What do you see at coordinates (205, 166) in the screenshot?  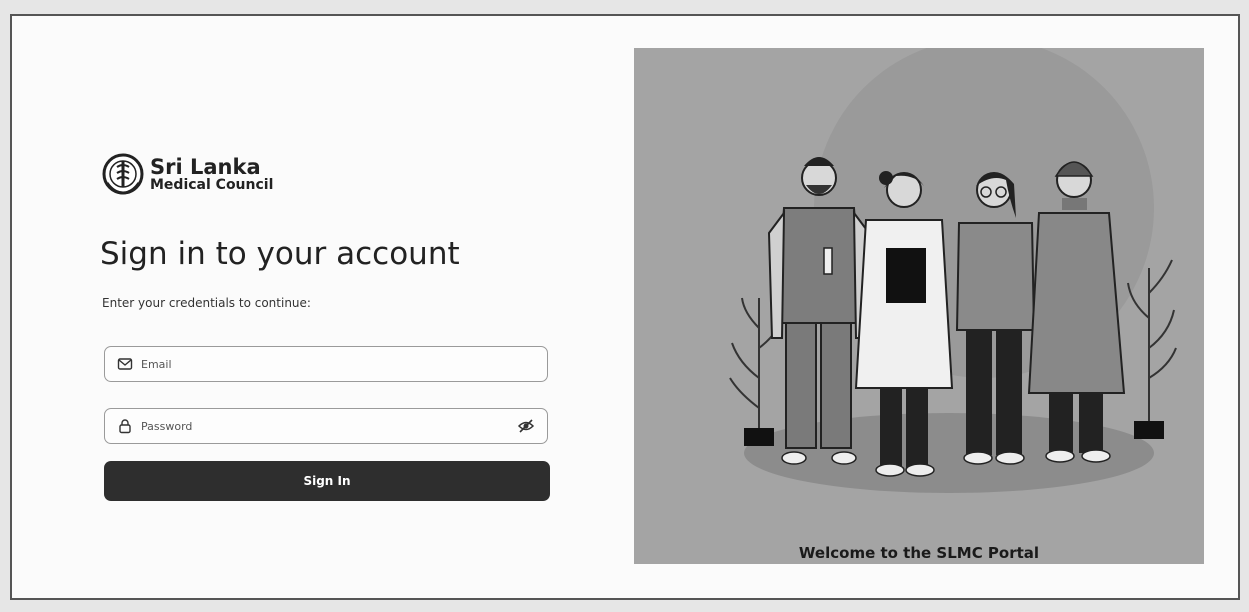 I see `brand-name-line1: Sri Lanka` at bounding box center [205, 166].